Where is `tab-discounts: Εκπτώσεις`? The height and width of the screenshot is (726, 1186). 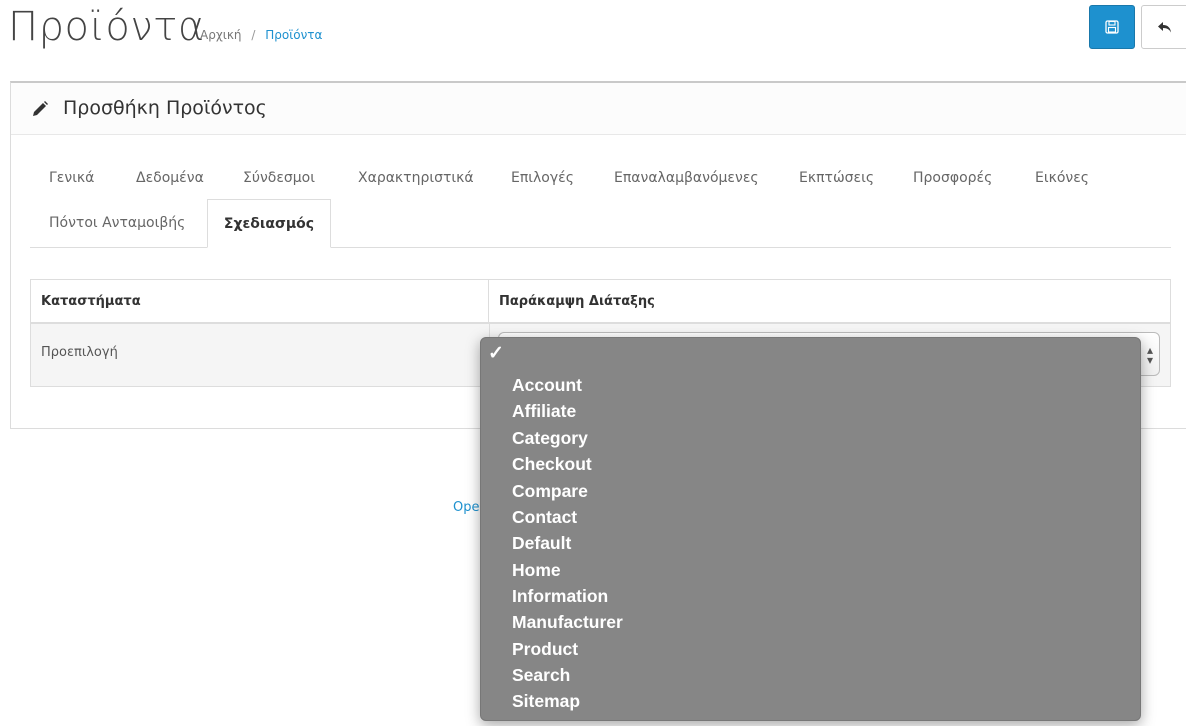
tab-discounts: Εκπτώσεις is located at coordinates (836, 178).